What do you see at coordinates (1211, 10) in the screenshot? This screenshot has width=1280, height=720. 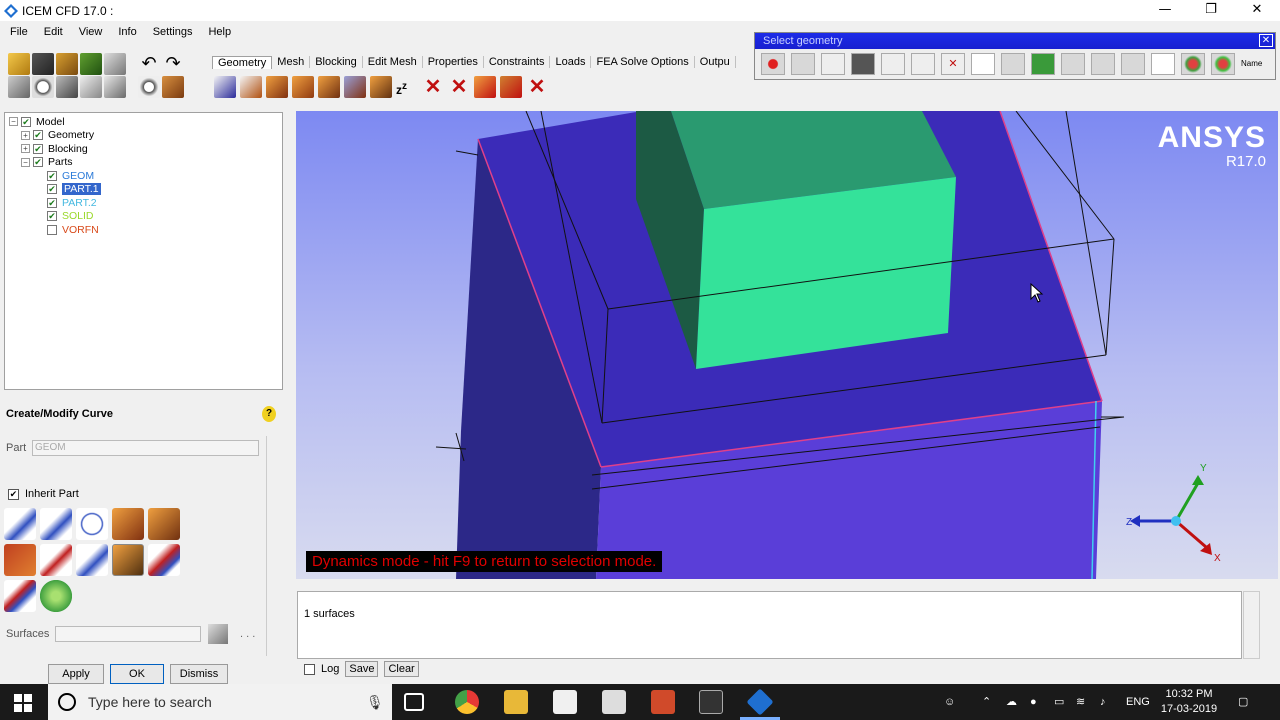 I see `maximize-button: ❐` at bounding box center [1211, 10].